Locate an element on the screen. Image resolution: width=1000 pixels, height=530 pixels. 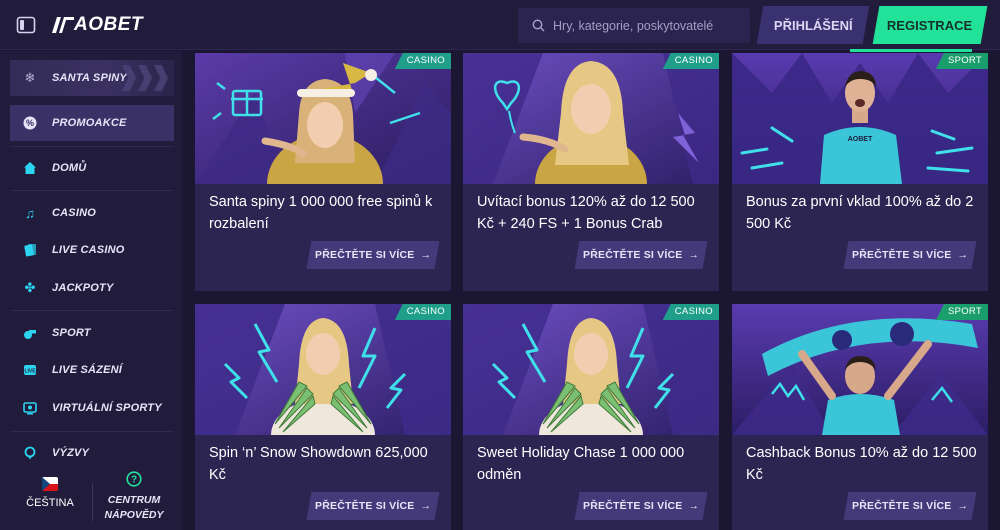
percent-icon: % is located at coordinates (30, 123).